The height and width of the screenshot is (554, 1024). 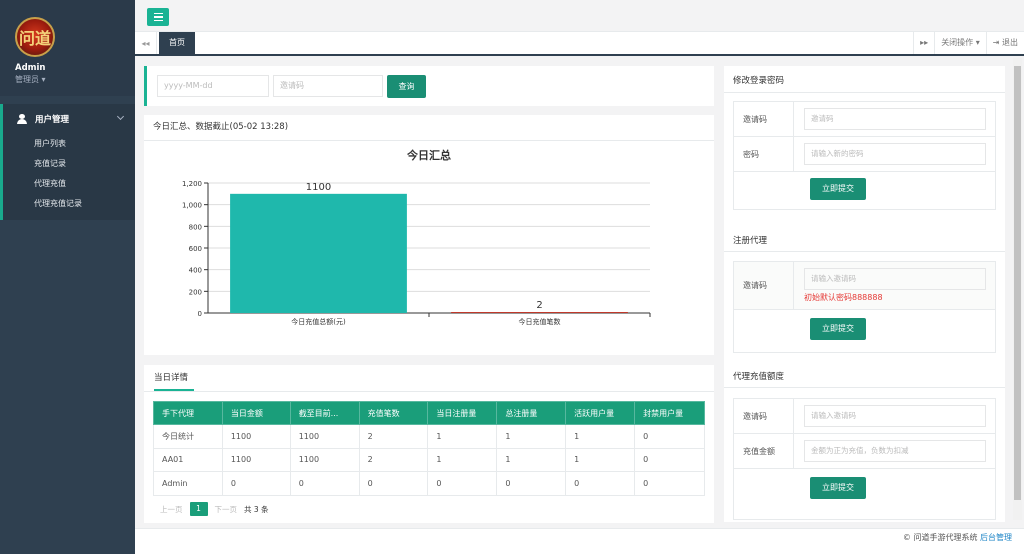 I want to click on y-tick-label: 200, so click(x=195, y=292).